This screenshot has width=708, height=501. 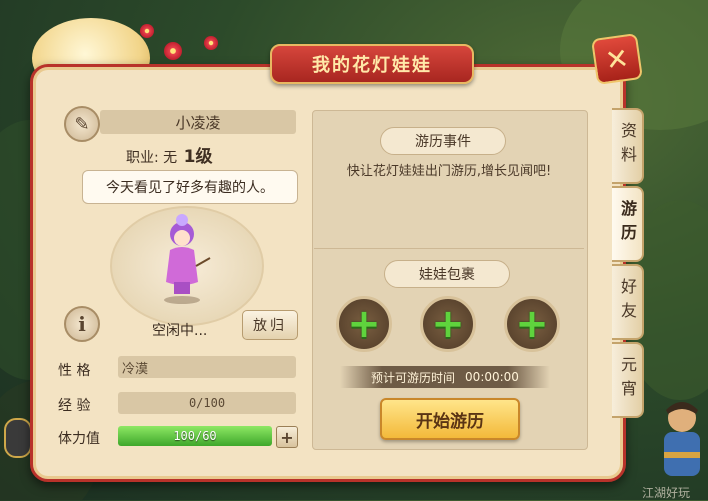 I want to click on job-label: 职业:, so click(x=142, y=158).